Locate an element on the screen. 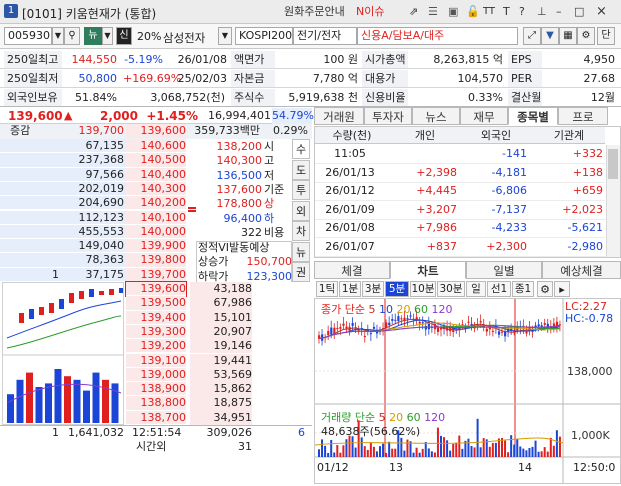 The image size is (621, 486). chart-tab-0: 체결 is located at coordinates (352, 270).